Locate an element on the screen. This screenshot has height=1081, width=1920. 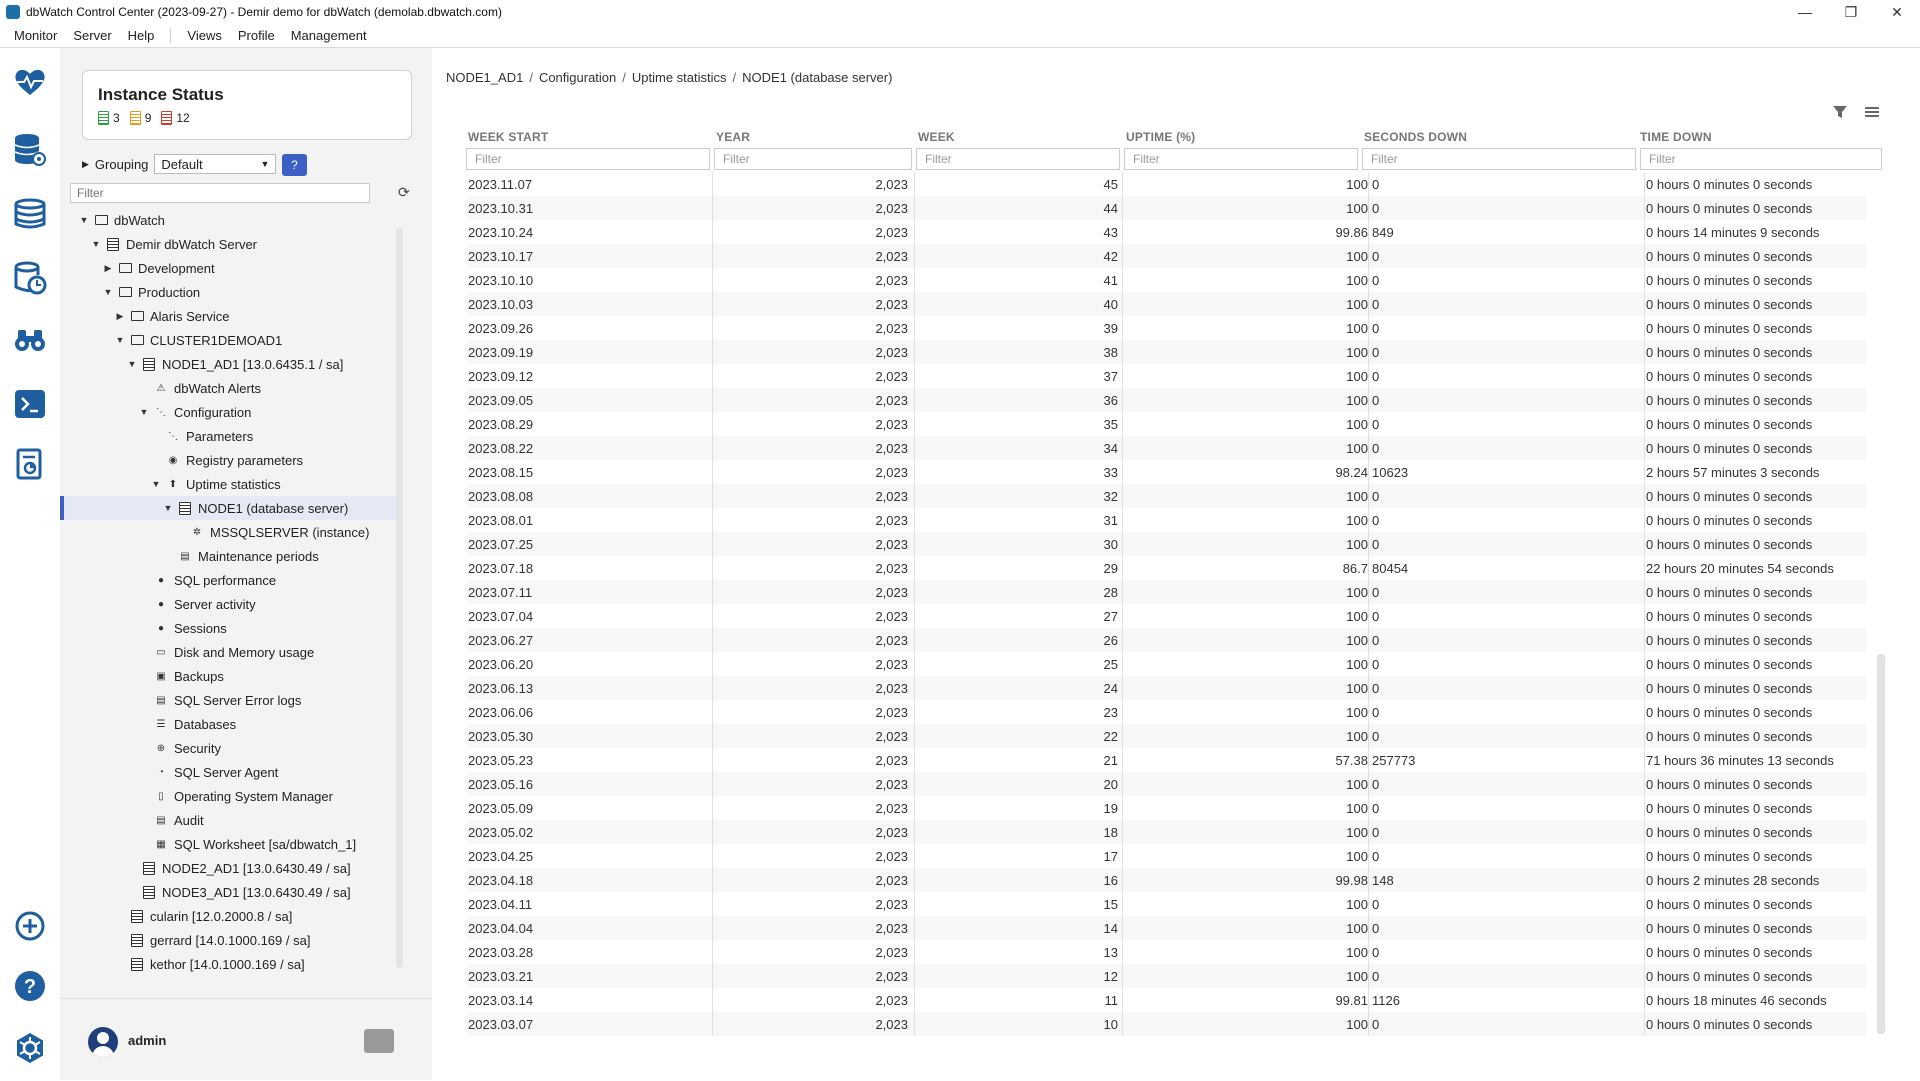
database-settings-icon is located at coordinates (30, 150).